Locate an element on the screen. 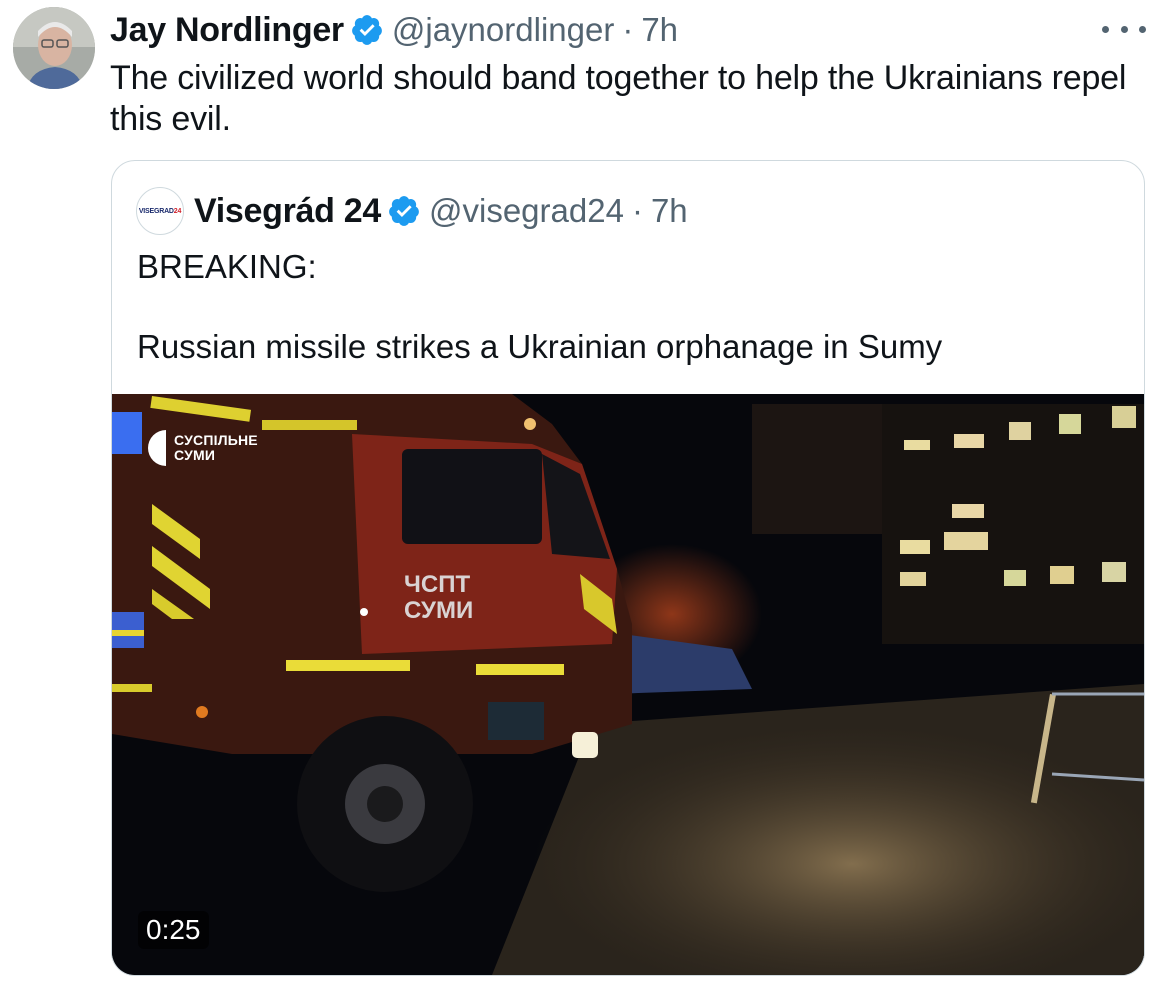  author-avatar is located at coordinates (54, 48).